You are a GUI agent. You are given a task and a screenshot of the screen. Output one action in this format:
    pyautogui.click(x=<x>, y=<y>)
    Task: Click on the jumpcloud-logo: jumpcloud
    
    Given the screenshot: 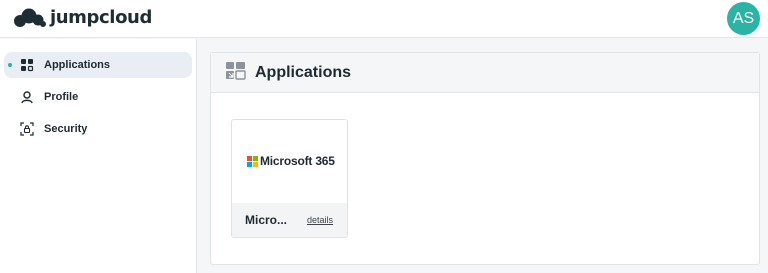 What is the action you would take?
    pyautogui.click(x=82, y=18)
    